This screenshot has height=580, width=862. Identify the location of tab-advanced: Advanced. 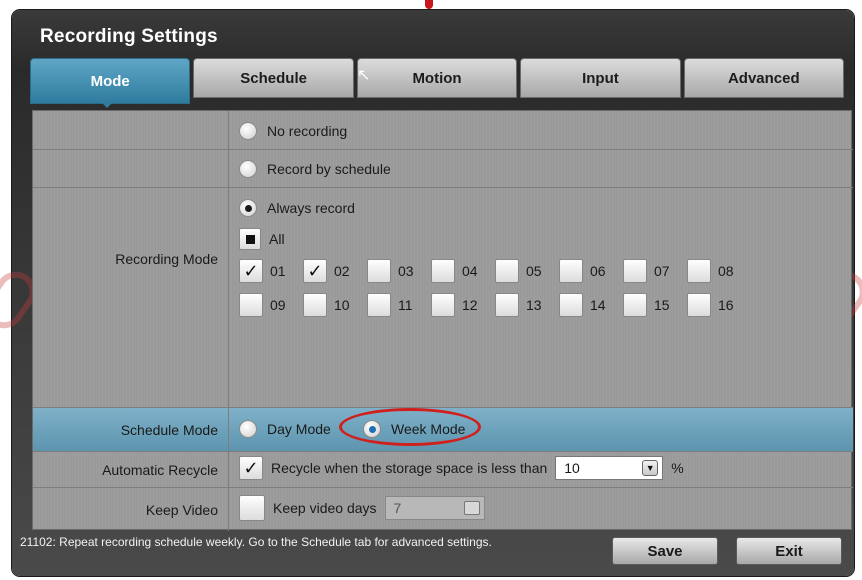
(764, 78).